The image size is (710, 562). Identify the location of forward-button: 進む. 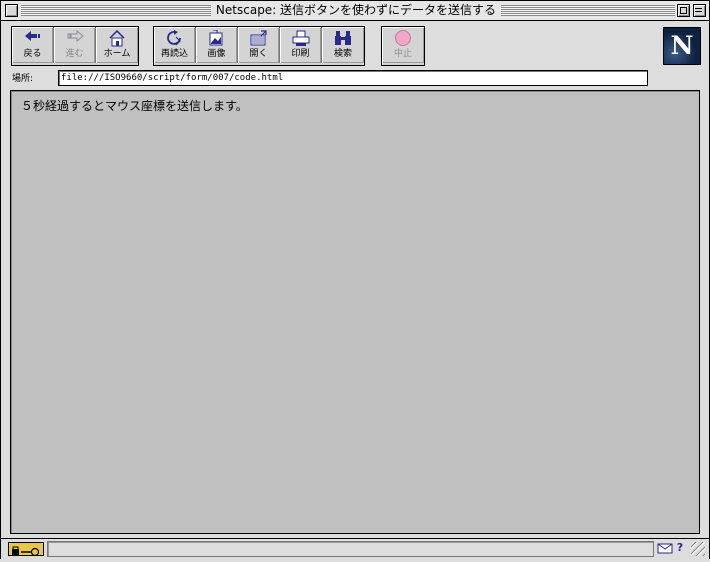
(75, 45).